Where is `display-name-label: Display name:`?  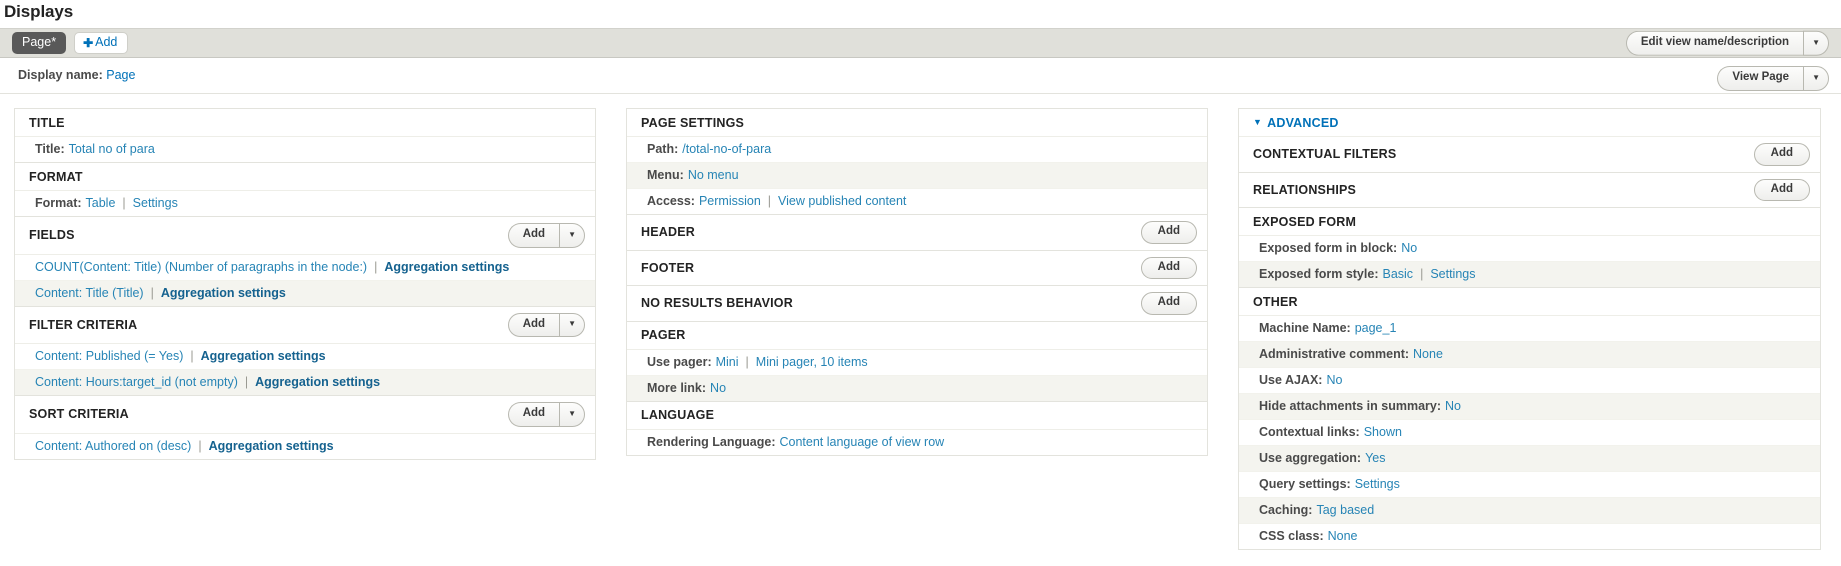
display-name-label: Display name: is located at coordinates (60, 75).